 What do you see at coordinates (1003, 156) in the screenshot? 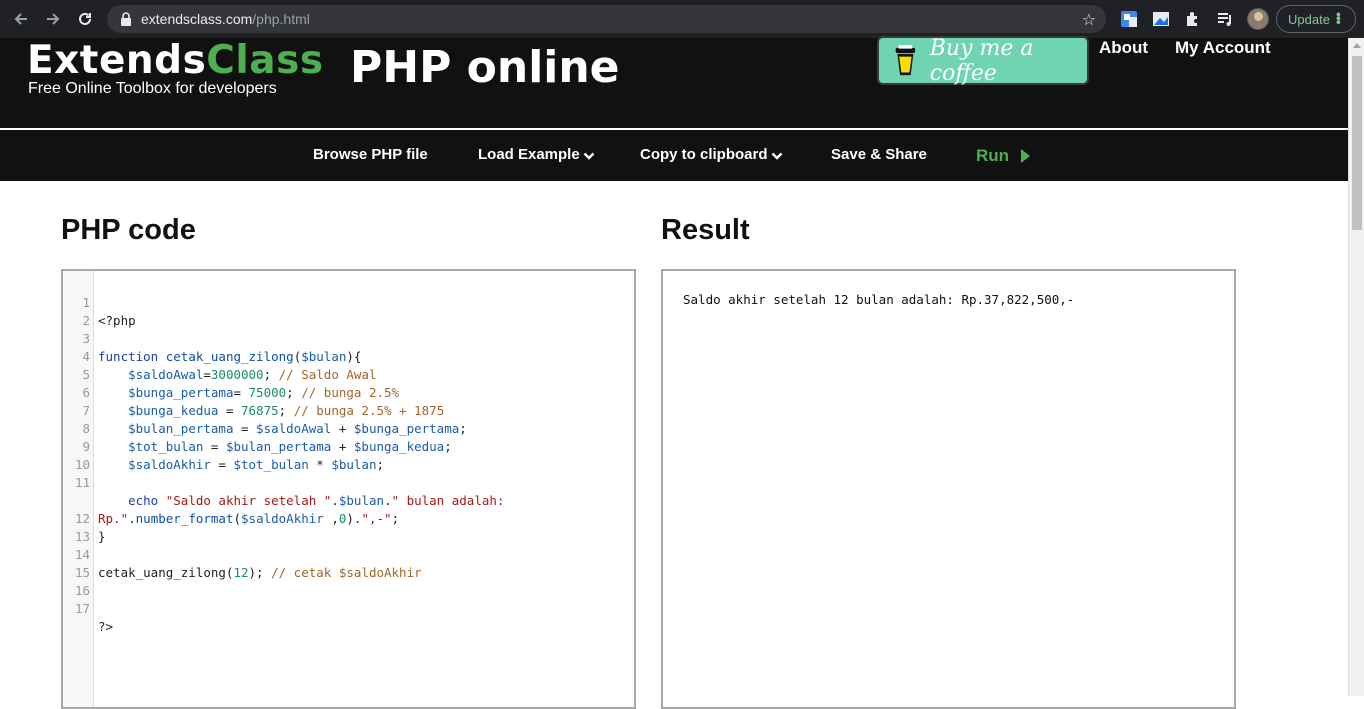
I see `run-button: Run` at bounding box center [1003, 156].